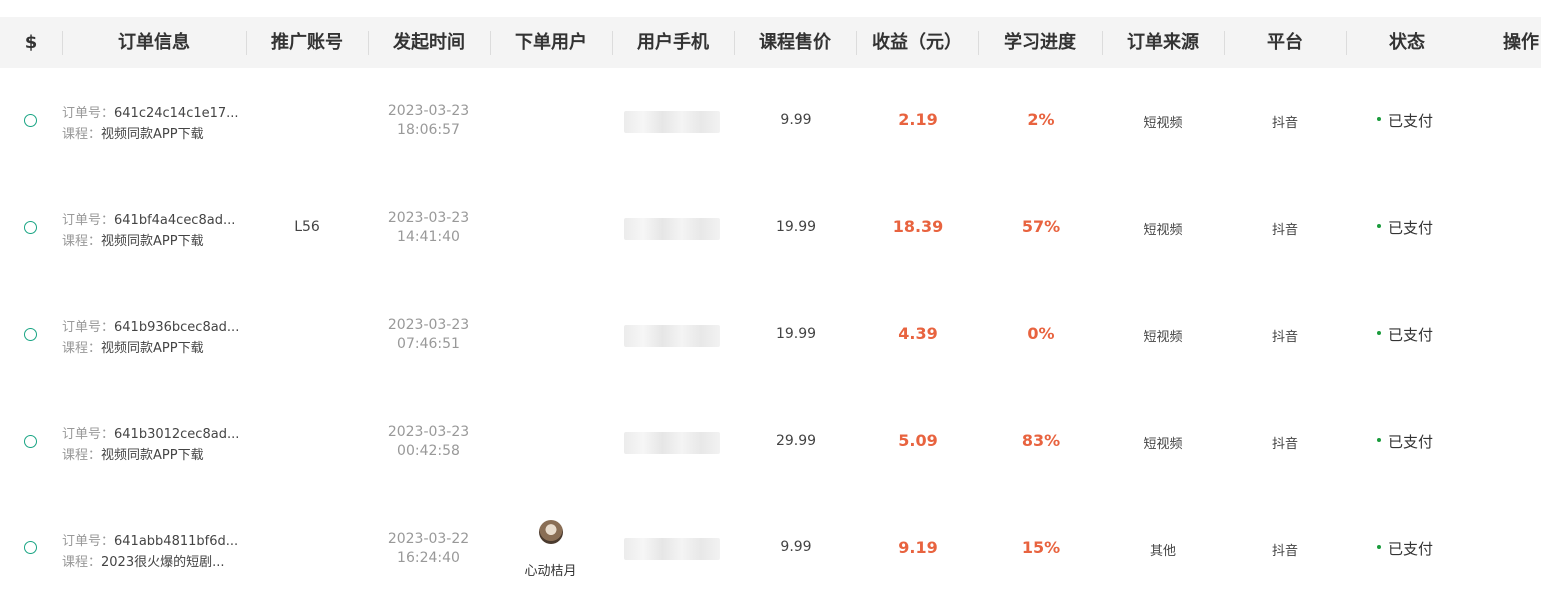 This screenshot has height=591, width=1541. Describe the element at coordinates (307, 227) in the screenshot. I see `promo-account: L56` at that location.